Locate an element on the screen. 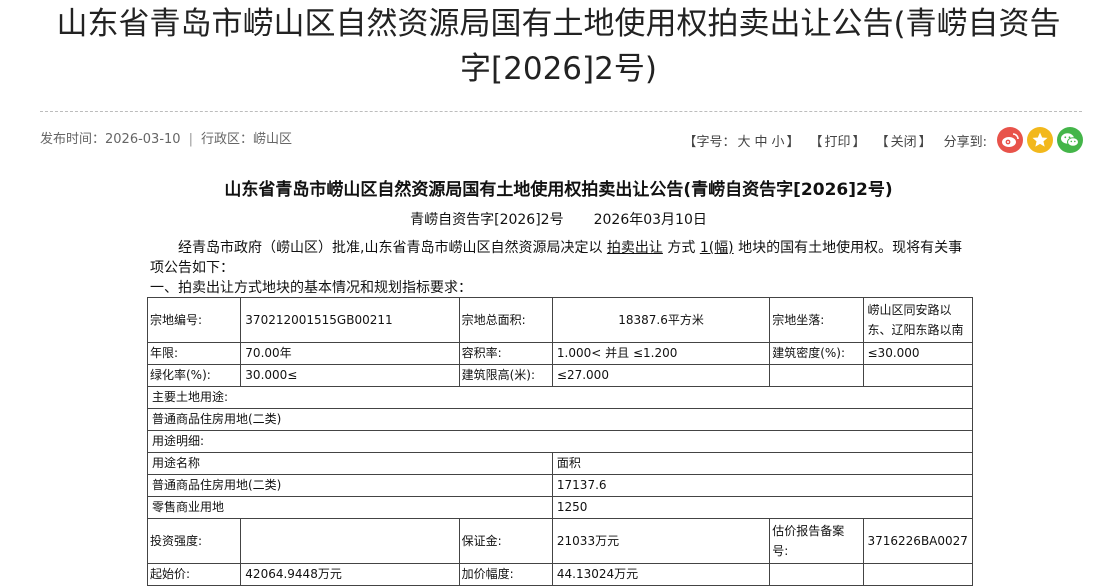 Image resolution: width=1117 pixels, height=587 pixels. table-cell: 容积率: is located at coordinates (505, 353).